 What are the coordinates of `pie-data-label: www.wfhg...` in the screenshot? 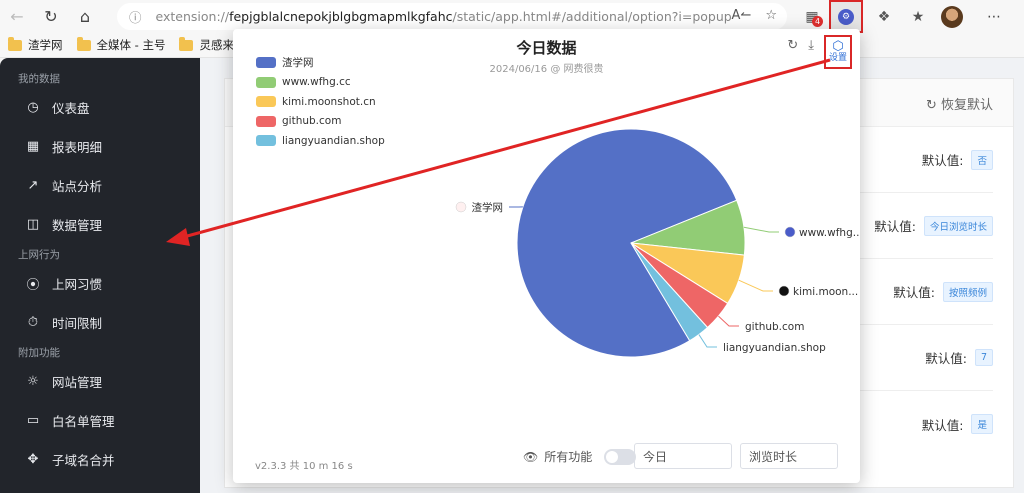 It's located at (829, 233).